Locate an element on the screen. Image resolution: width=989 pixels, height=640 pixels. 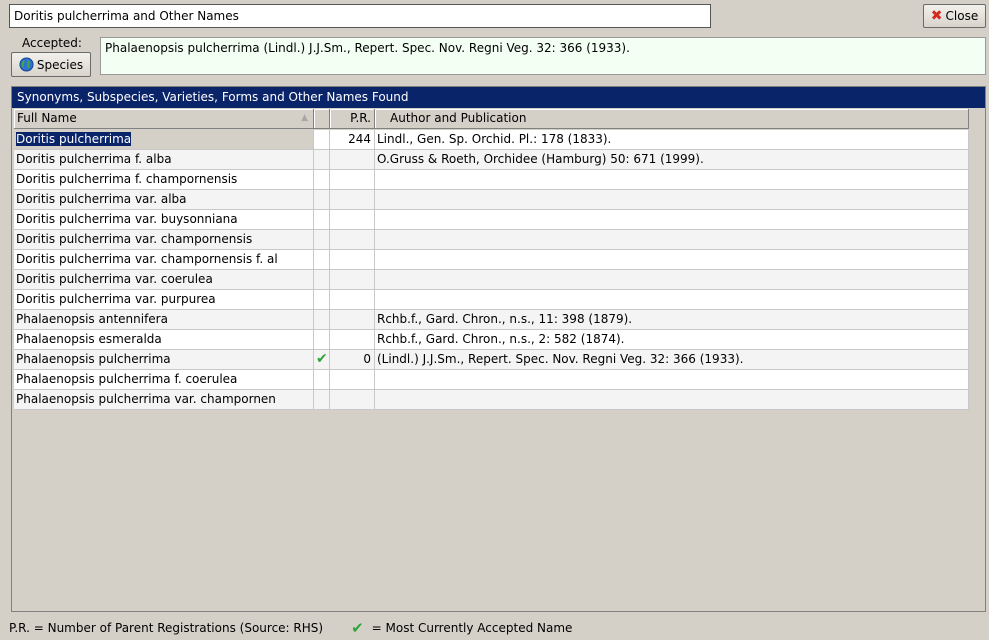
cell-full-name: Doritis pulcherrima is located at coordinates (164, 140).